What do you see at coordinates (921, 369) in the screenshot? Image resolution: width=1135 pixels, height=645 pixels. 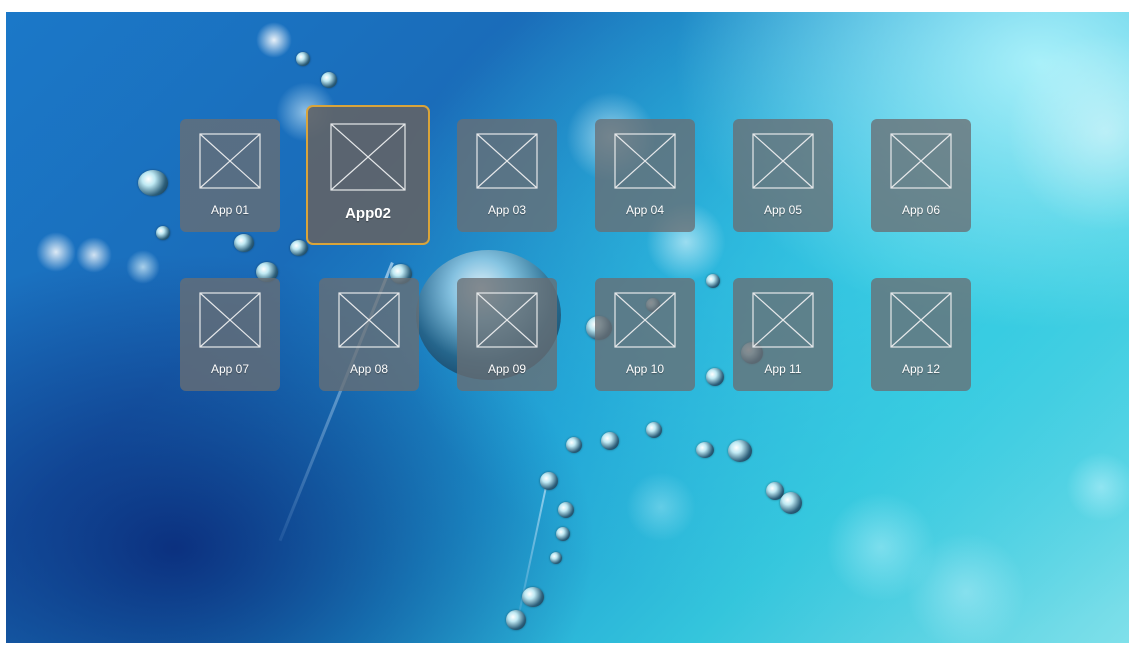 I see `app-label: App 12` at bounding box center [921, 369].